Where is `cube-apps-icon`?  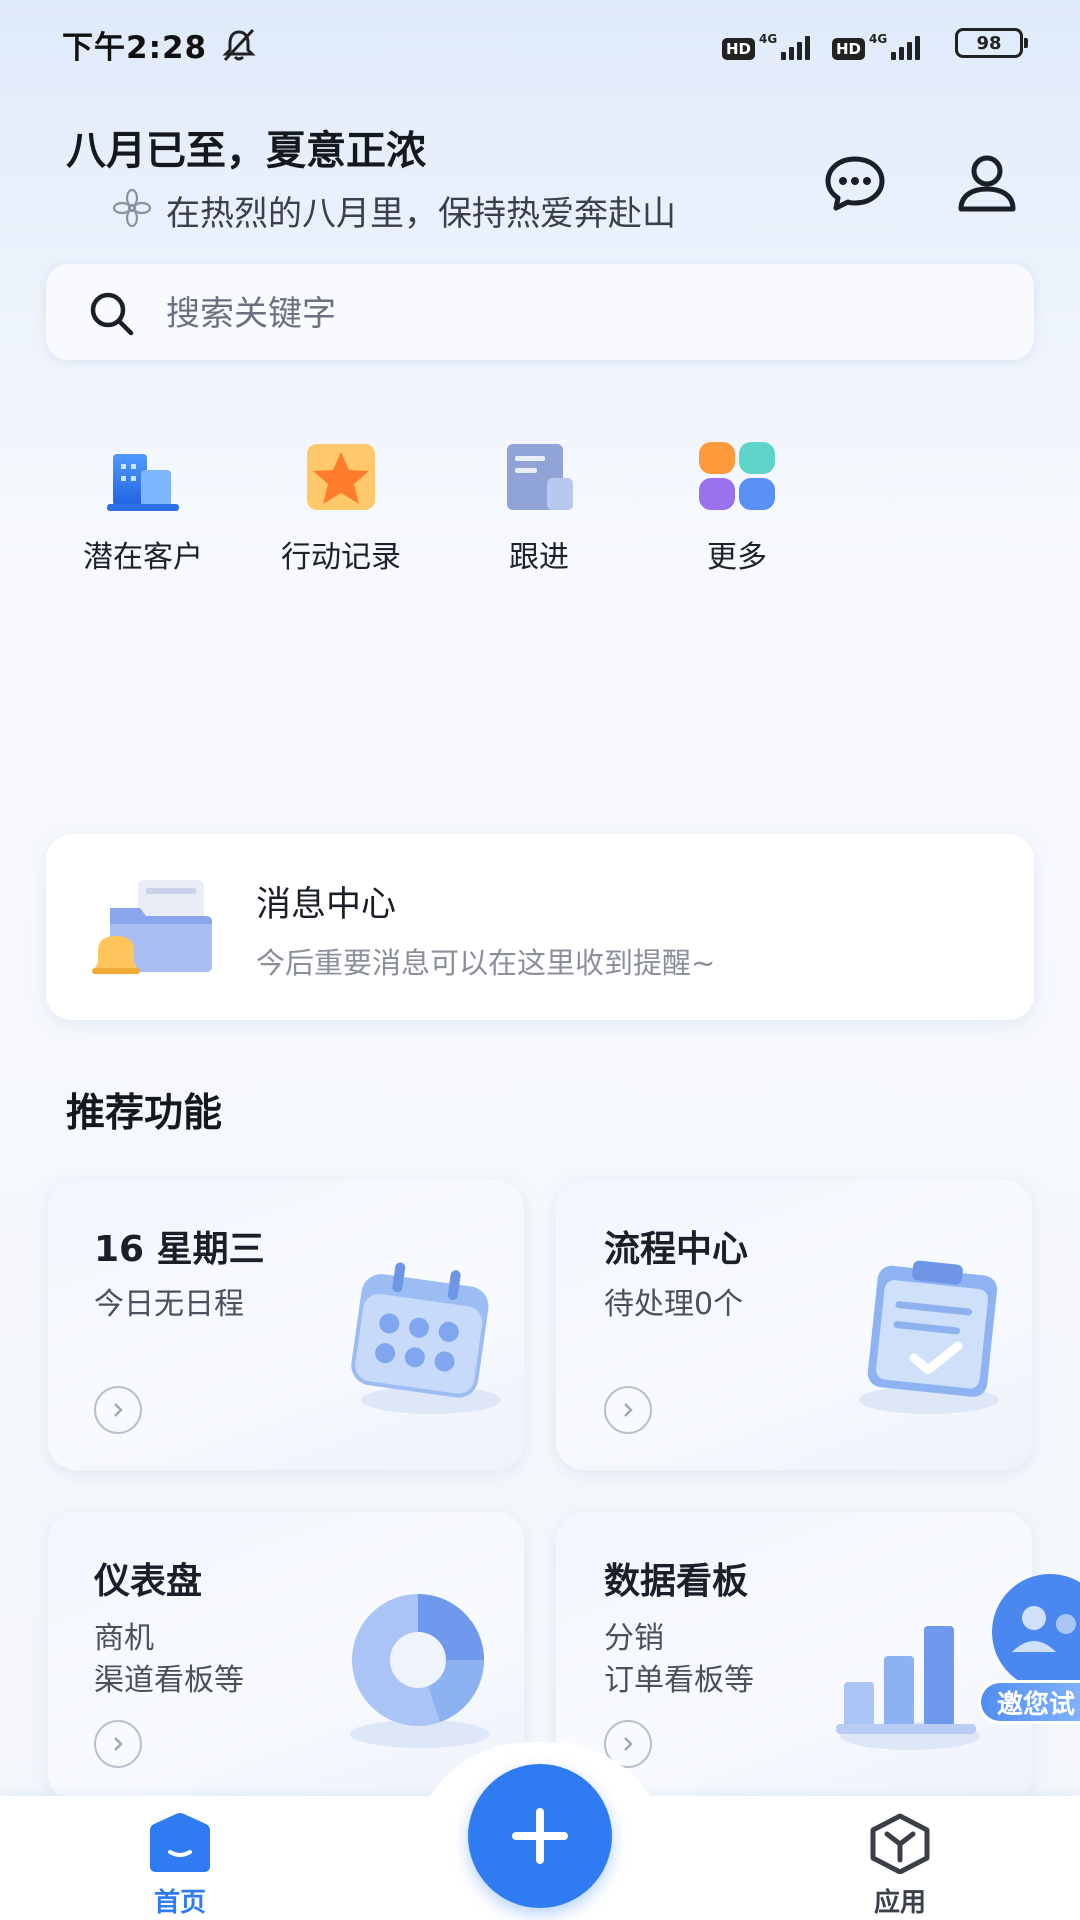 cube-apps-icon is located at coordinates (900, 1844).